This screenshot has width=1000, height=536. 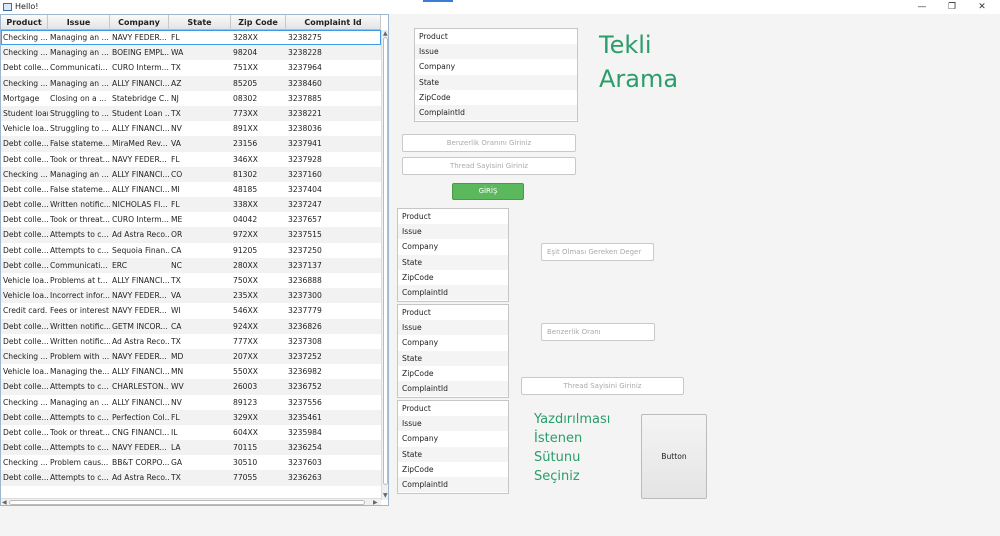 I want to click on cell-state: FL, so click(x=175, y=159).